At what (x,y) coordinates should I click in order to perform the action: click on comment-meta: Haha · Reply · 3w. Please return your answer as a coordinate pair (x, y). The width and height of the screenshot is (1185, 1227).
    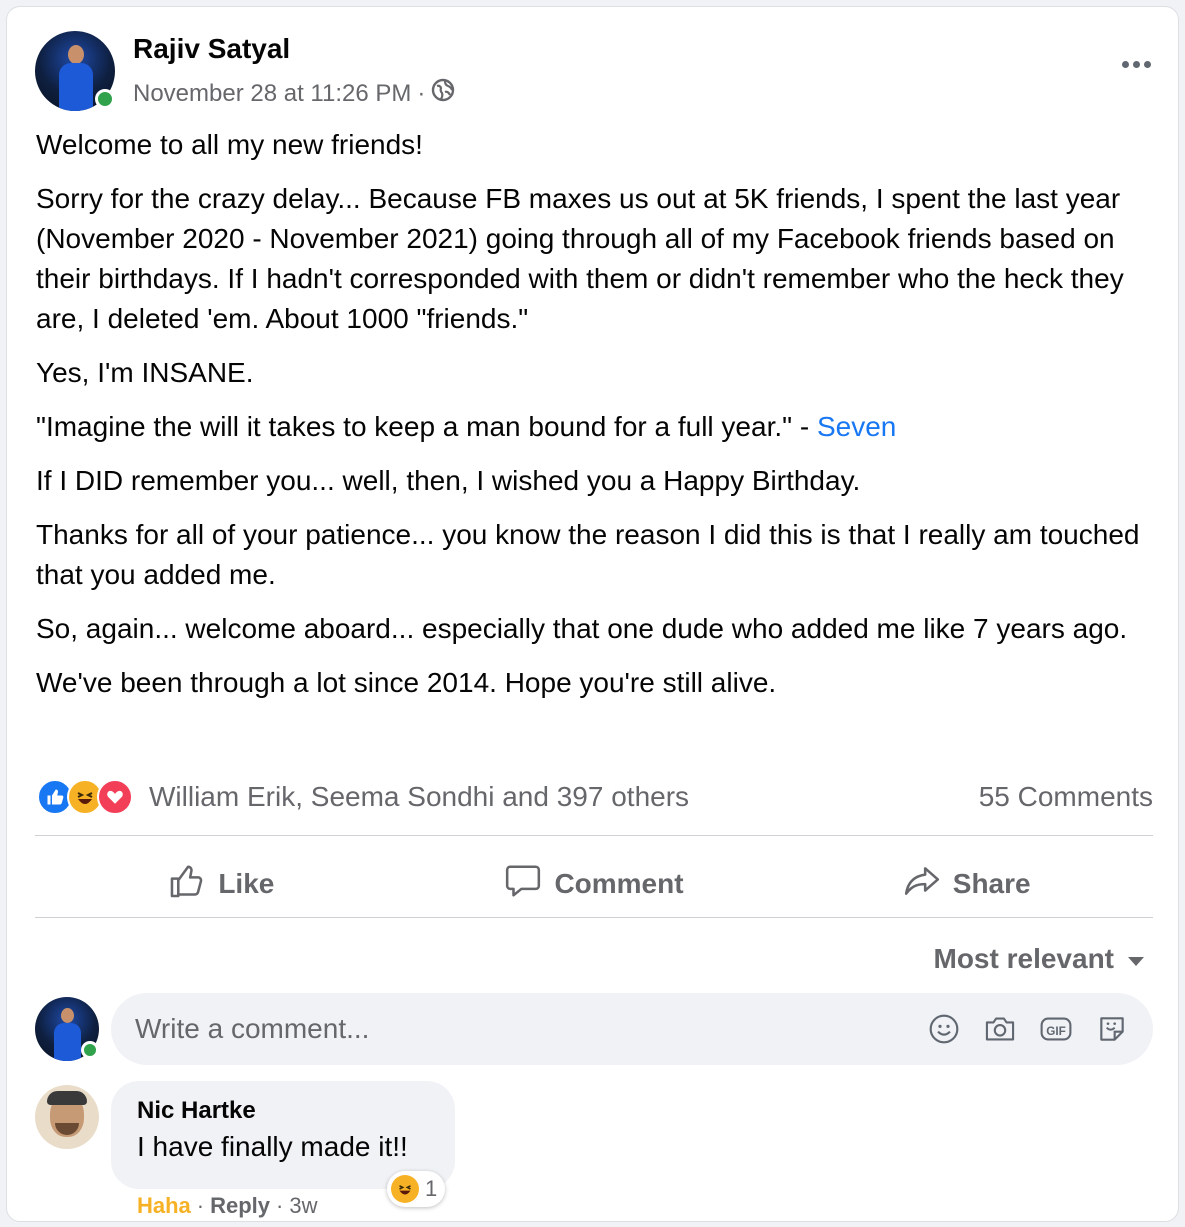
    Looking at the image, I should click on (227, 1206).